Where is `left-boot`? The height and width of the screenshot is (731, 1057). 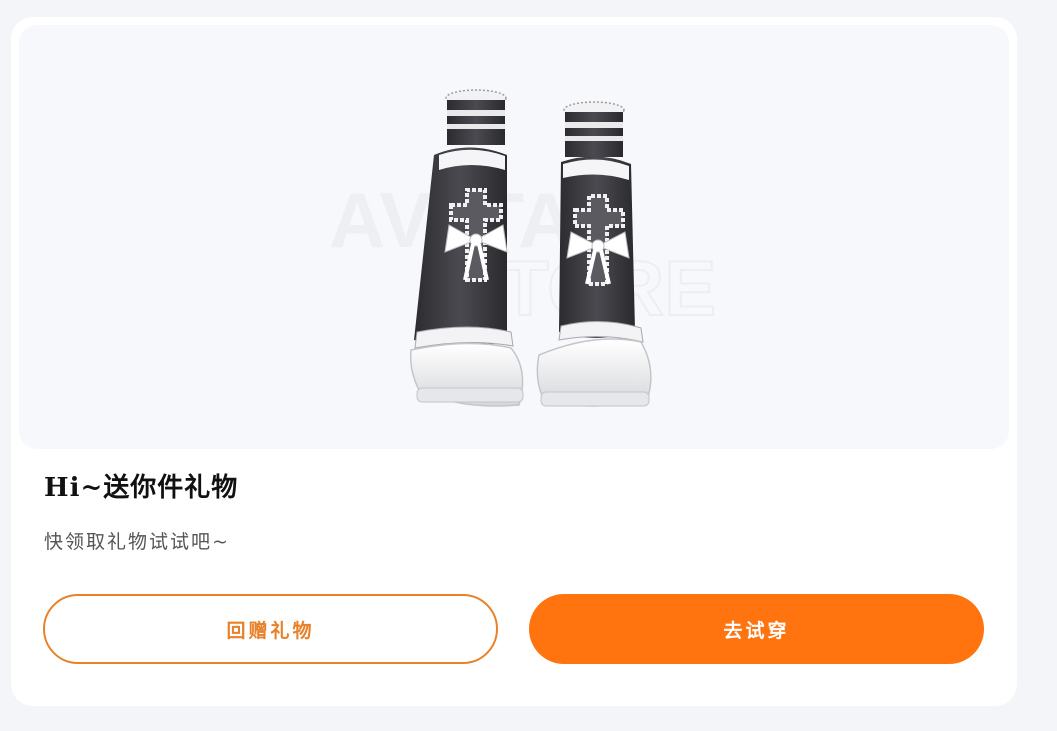 left-boot is located at coordinates (466, 248).